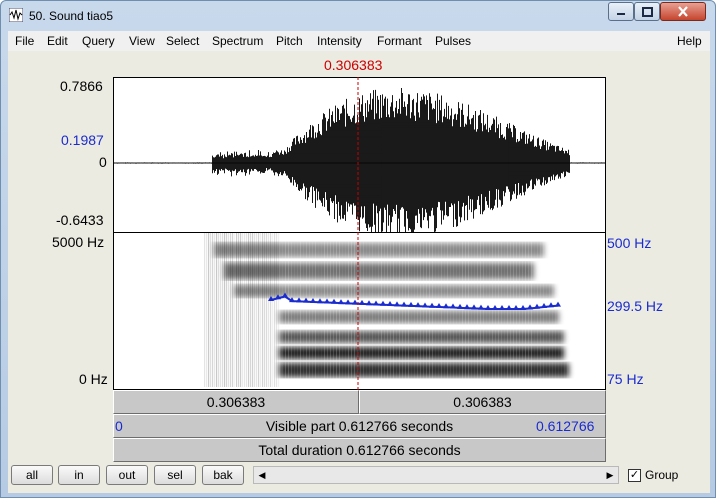  I want to click on scroll-right-arrow-icon: ▶, so click(610, 475).